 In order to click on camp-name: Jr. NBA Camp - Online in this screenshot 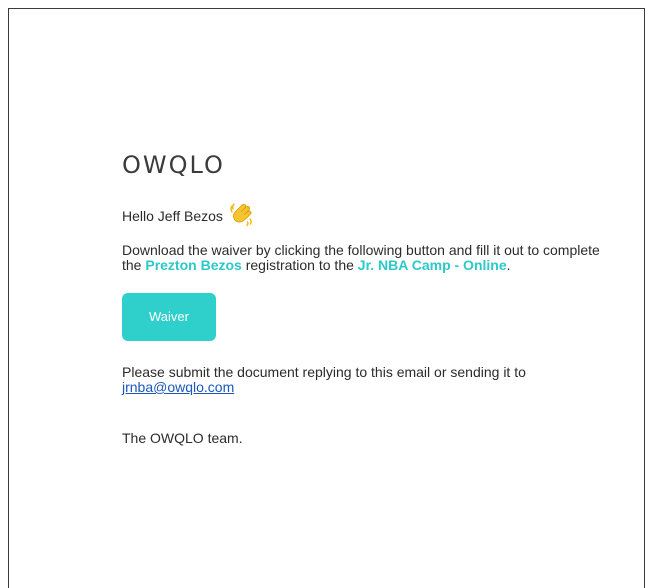, I will do `click(432, 265)`.